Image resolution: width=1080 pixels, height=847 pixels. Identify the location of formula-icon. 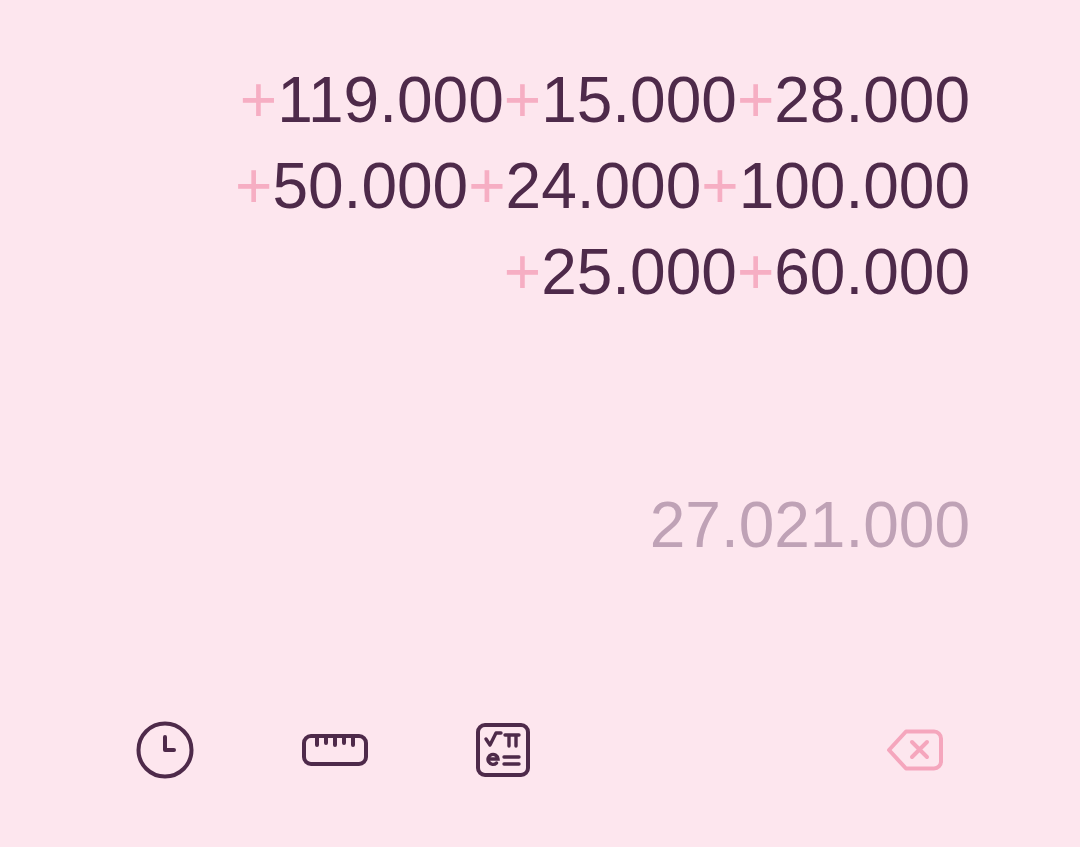
(503, 750).